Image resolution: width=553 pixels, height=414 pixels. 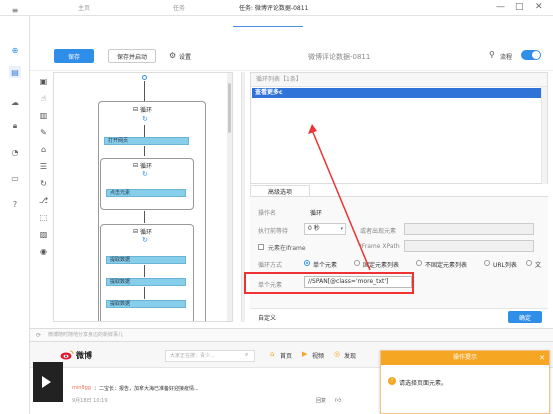 What do you see at coordinates (246, 355) in the screenshot?
I see `search-icon: ⌕` at bounding box center [246, 355].